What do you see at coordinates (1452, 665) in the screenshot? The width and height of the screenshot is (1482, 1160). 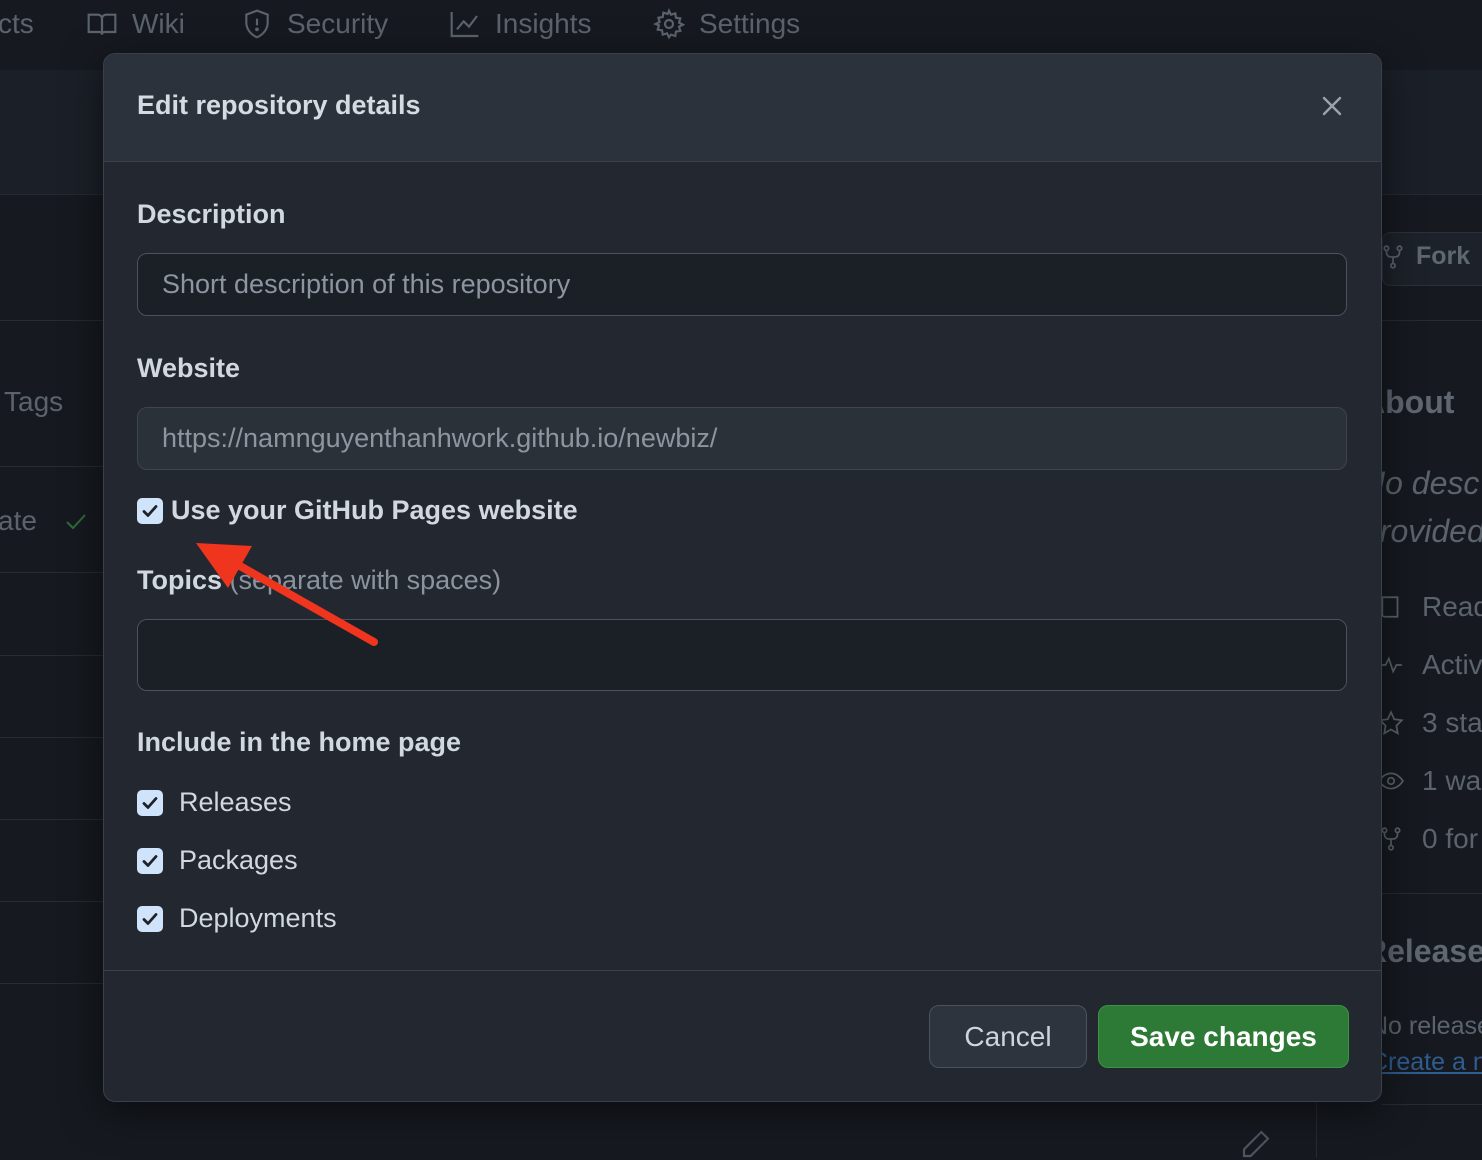 I see `activity-link: Activ` at bounding box center [1452, 665].